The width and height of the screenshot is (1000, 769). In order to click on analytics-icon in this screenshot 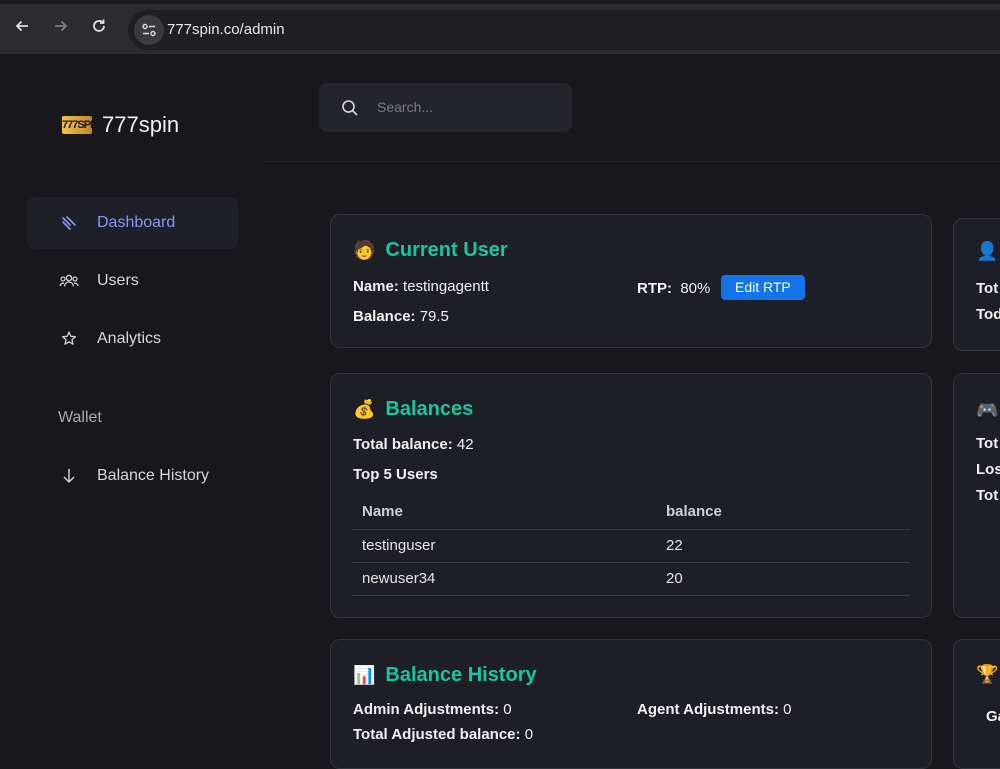, I will do `click(69, 339)`.